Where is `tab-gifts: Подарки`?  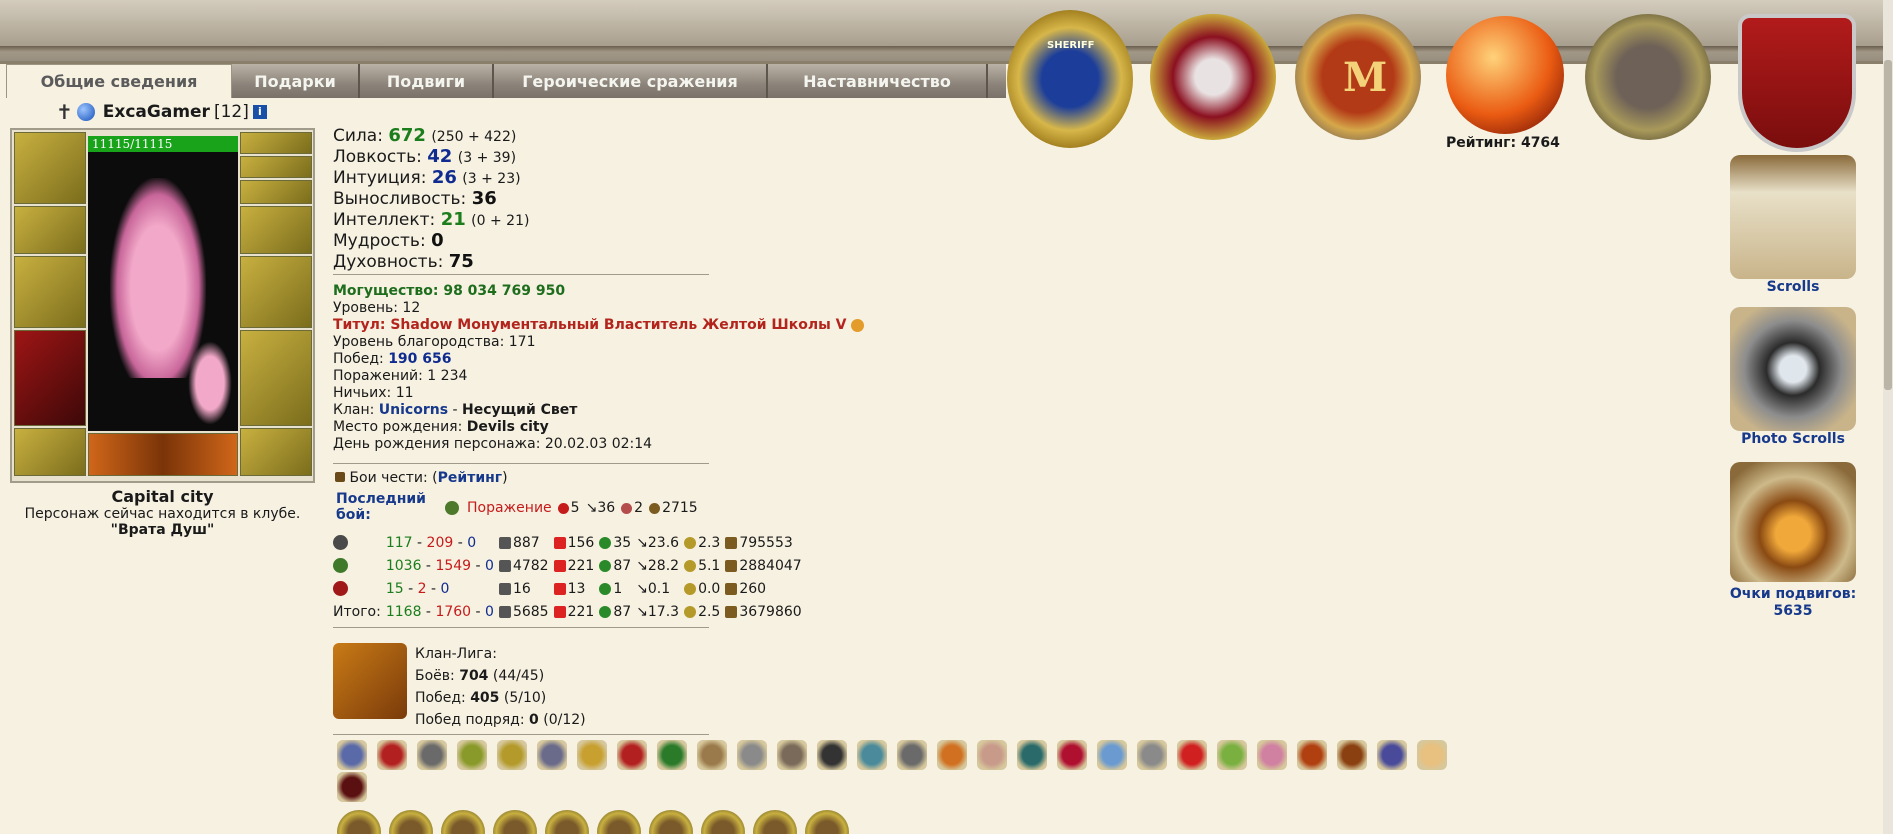 tab-gifts: Подарки is located at coordinates (296, 81).